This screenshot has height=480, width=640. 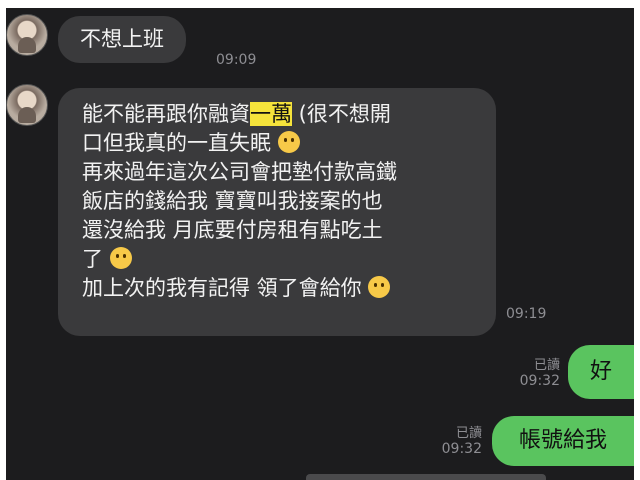 What do you see at coordinates (166, 114) in the screenshot?
I see `message-text: 能不能再跟你融資` at bounding box center [166, 114].